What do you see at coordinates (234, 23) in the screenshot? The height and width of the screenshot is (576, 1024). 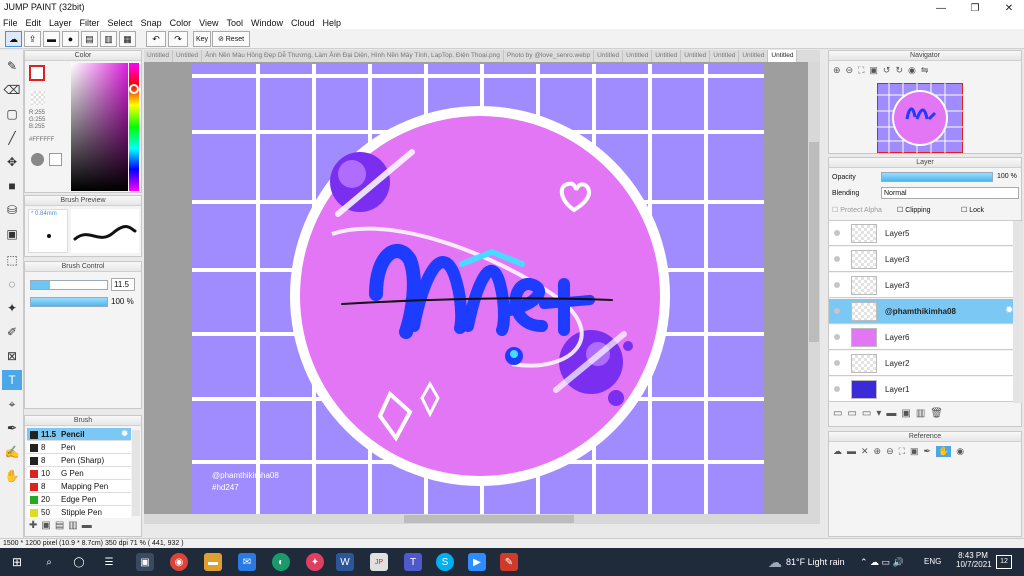 I see `menu-tool: Tool` at bounding box center [234, 23].